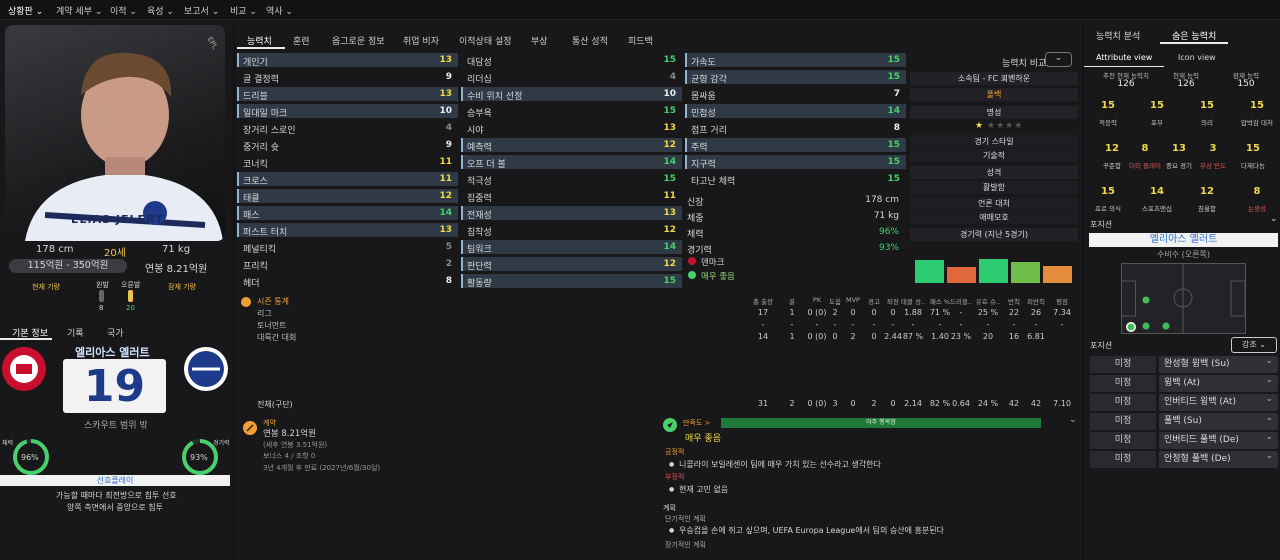  What do you see at coordinates (260, 250) in the screenshot?
I see `attribute-name: 페널티킥` at bounding box center [260, 250].